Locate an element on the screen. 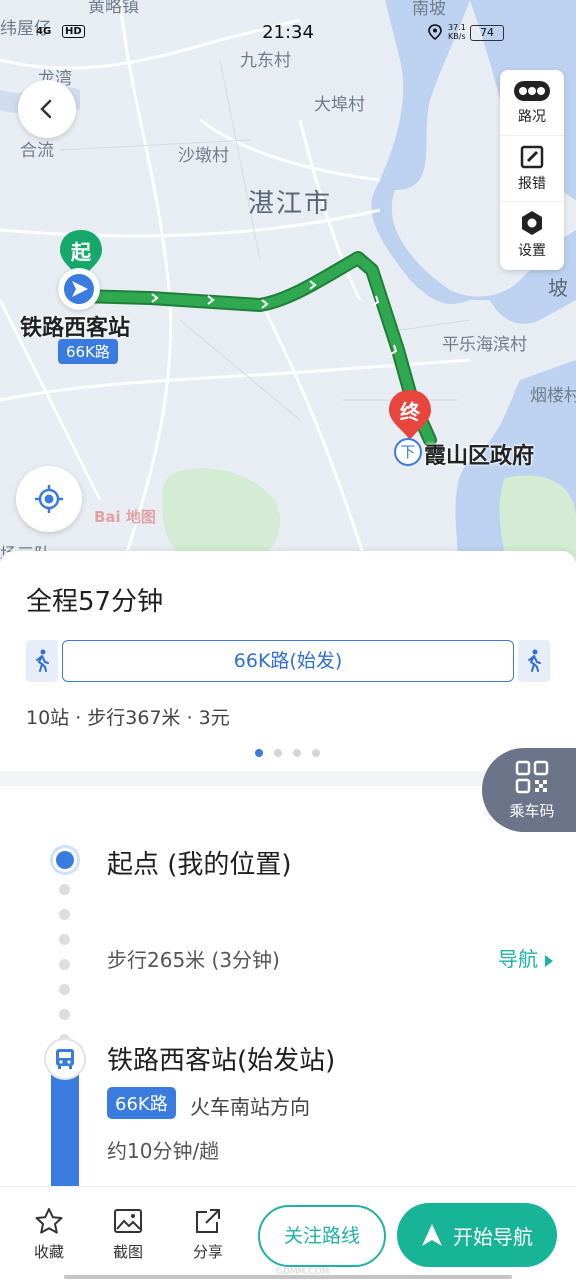 The image size is (576, 1280). status-bar: 4G HD 21:34 37.1 KB/s 74 is located at coordinates (288, 33).